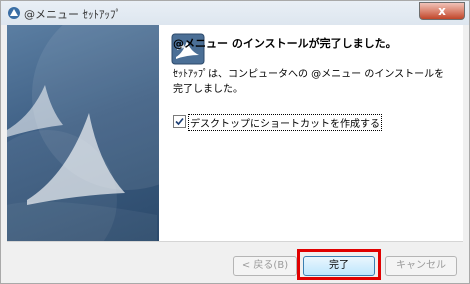 The width and height of the screenshot is (470, 284). I want to click on completion-message: ｾｯﾄｱｯﾌﾟは、コンピュータへの @メニュー のインストールを完了しました。, so click(309, 82).